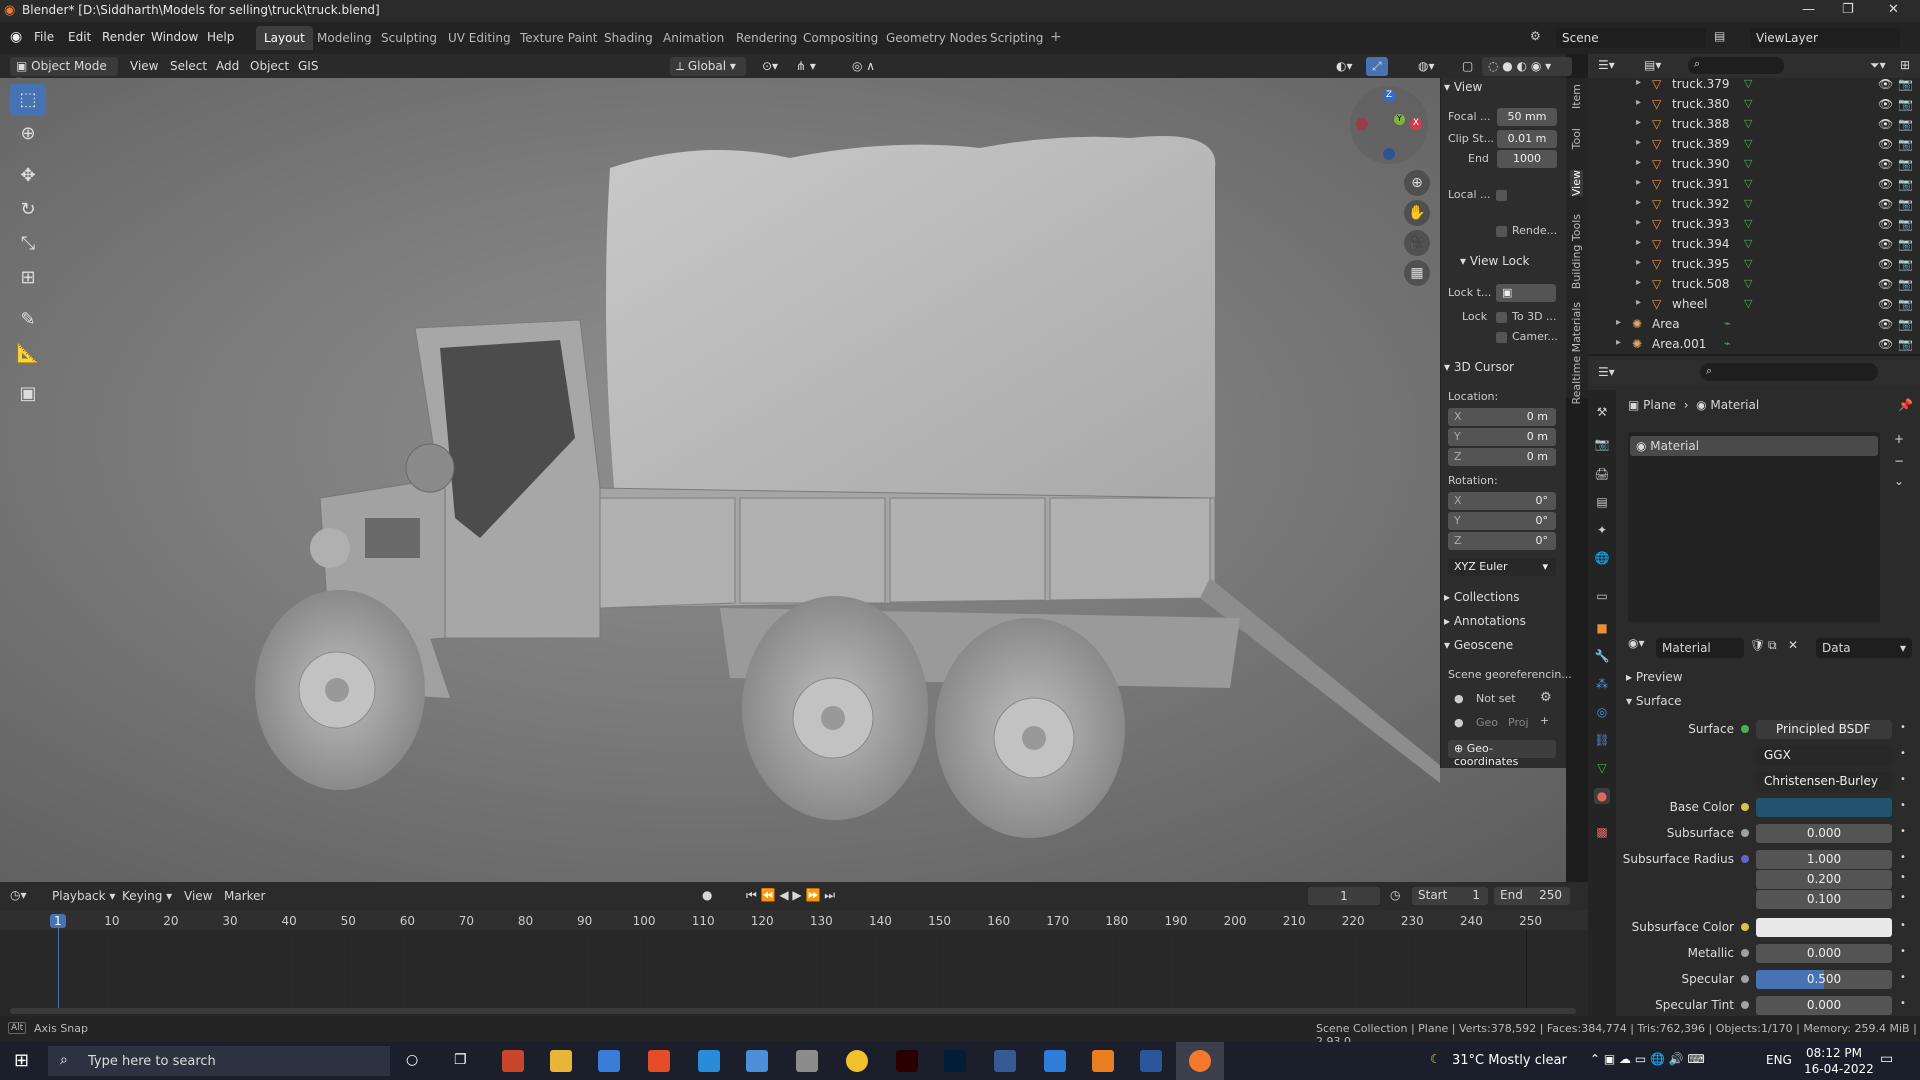 The height and width of the screenshot is (1080, 1920). I want to click on render-tab-icon: 📷, so click(1602, 444).